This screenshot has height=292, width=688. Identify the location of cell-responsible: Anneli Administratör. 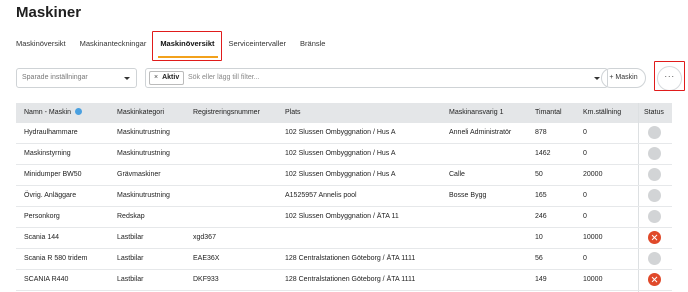
(480, 132).